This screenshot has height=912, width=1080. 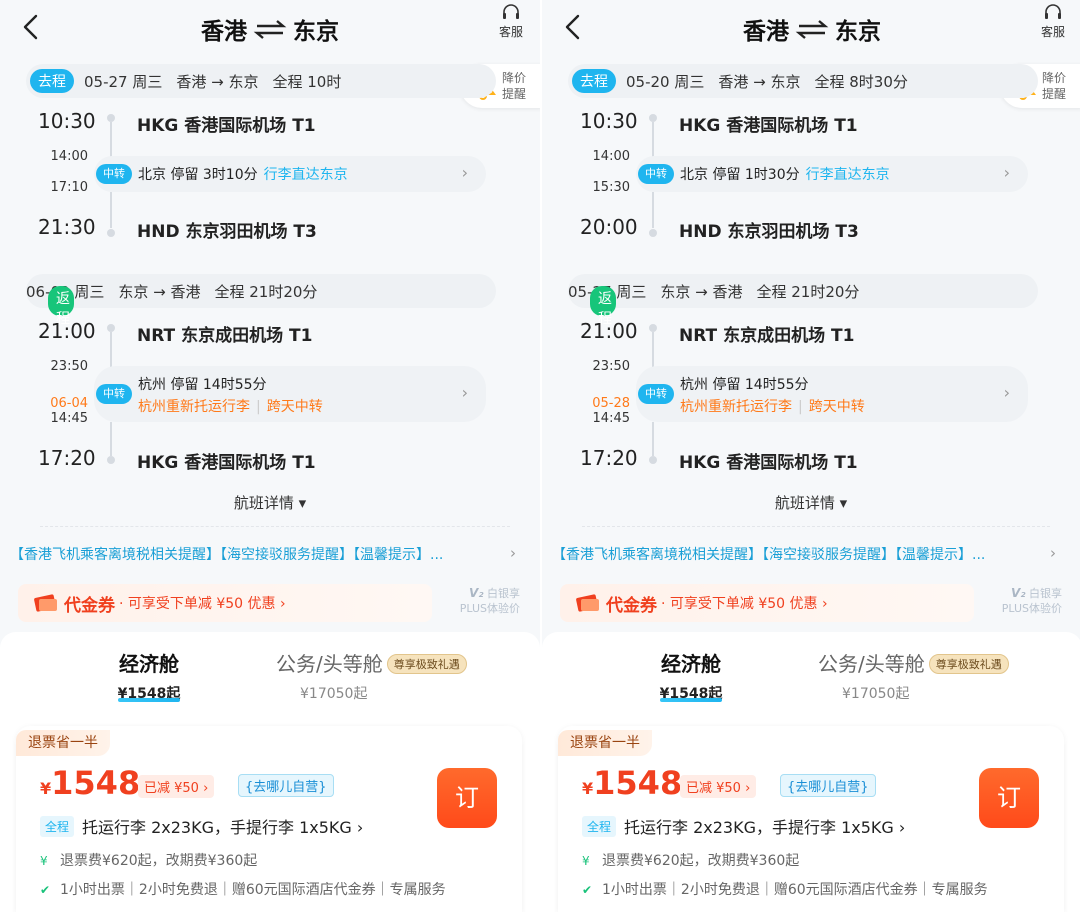 What do you see at coordinates (261, 81) in the screenshot?
I see `outbound-header: 去程 05-27 周三 香港 → 东京 全程 10时` at bounding box center [261, 81].